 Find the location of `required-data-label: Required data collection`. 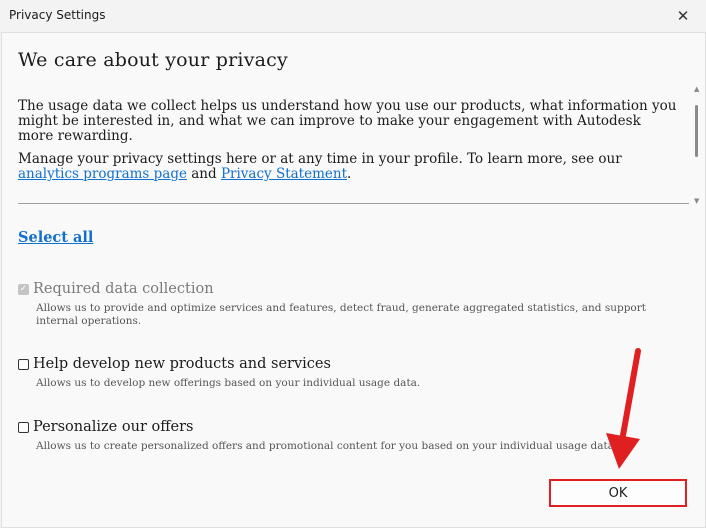

required-data-label: Required data collection is located at coordinates (123, 289).